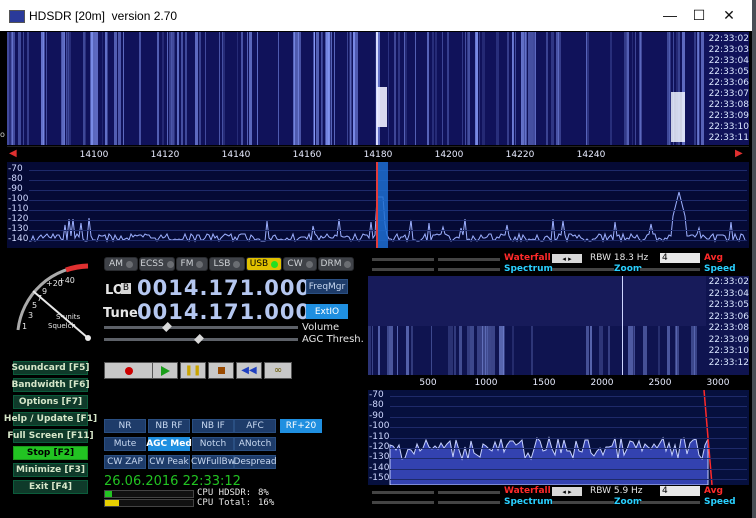 The image size is (756, 518). What do you see at coordinates (169, 444) in the screenshot?
I see `agc-med-button: AGC Med` at bounding box center [169, 444].